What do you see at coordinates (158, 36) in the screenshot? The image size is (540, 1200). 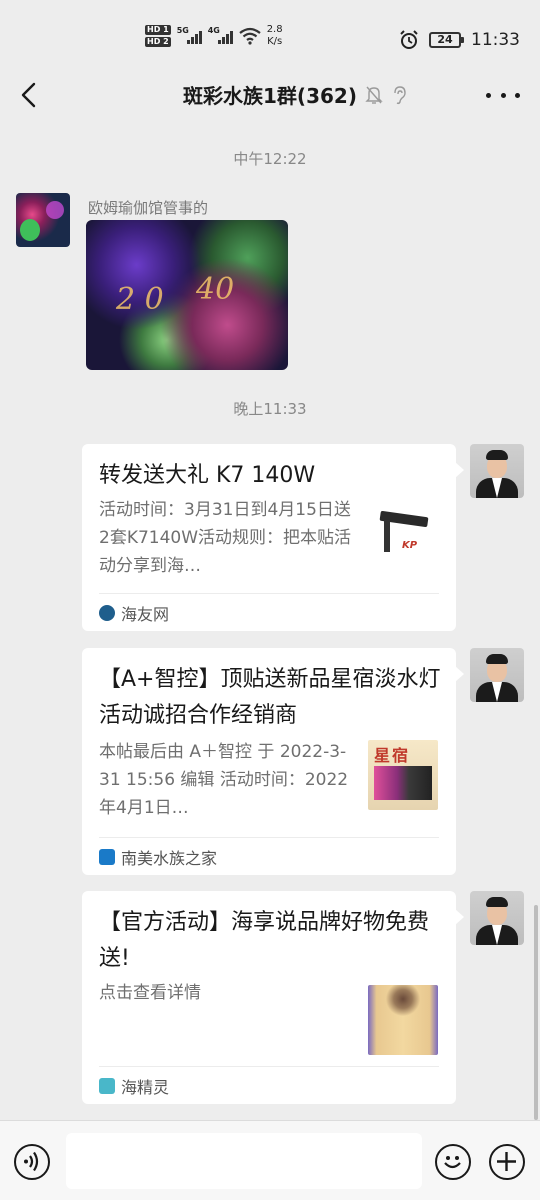 I see `hd-badges: HD 1 HD 2` at bounding box center [158, 36].